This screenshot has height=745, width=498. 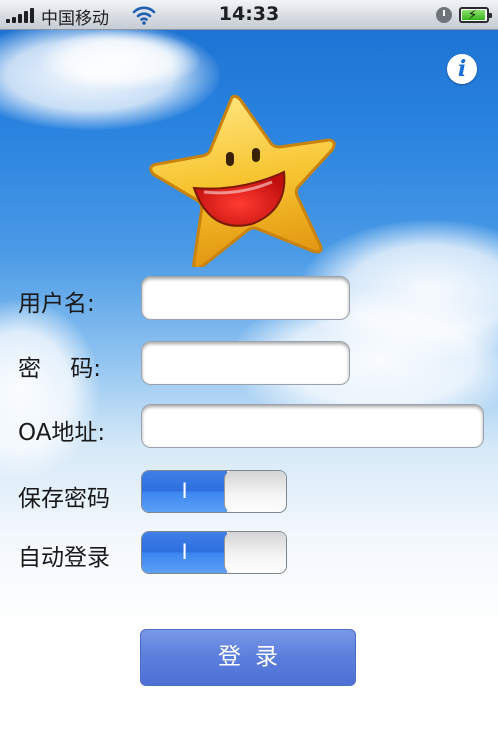 I want to click on auto-login-toggle: I, so click(x=214, y=552).